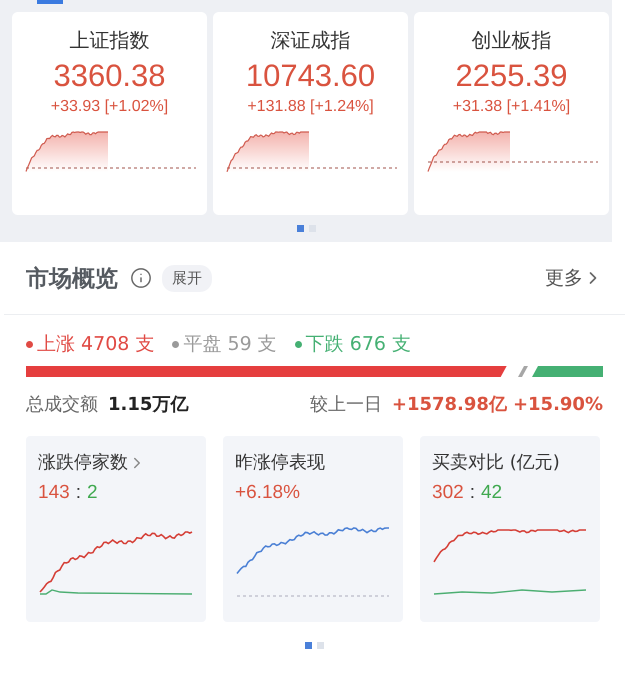  Describe the element at coordinates (346, 404) in the screenshot. I see `compare-label: 较上一日` at that location.